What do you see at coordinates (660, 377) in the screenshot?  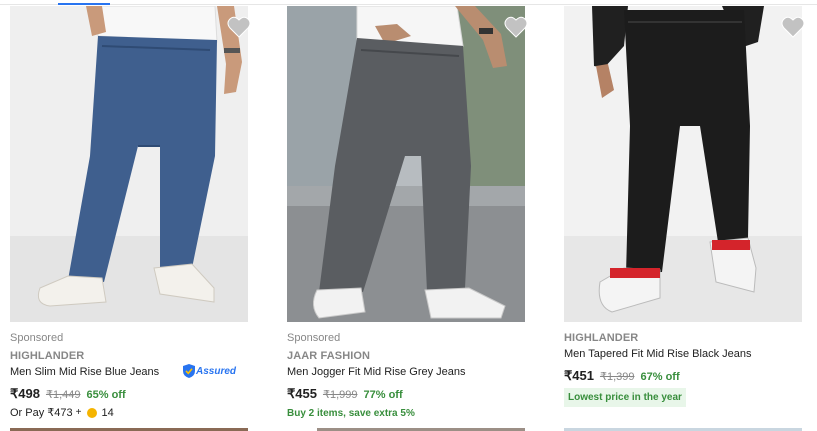 I see `discount-percent: 67% off` at bounding box center [660, 377].